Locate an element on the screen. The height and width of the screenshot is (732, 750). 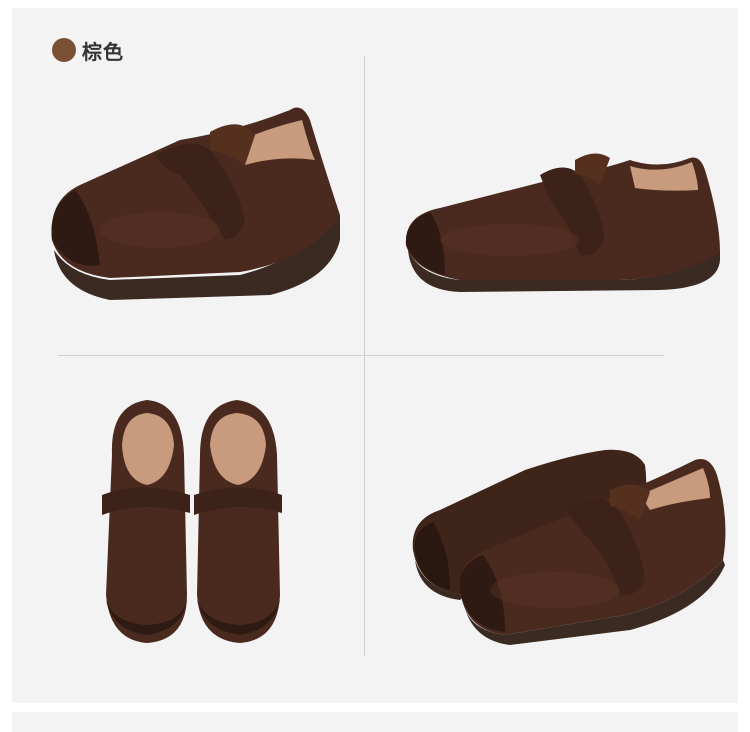
color-label: 棕色 is located at coordinates (103, 52).